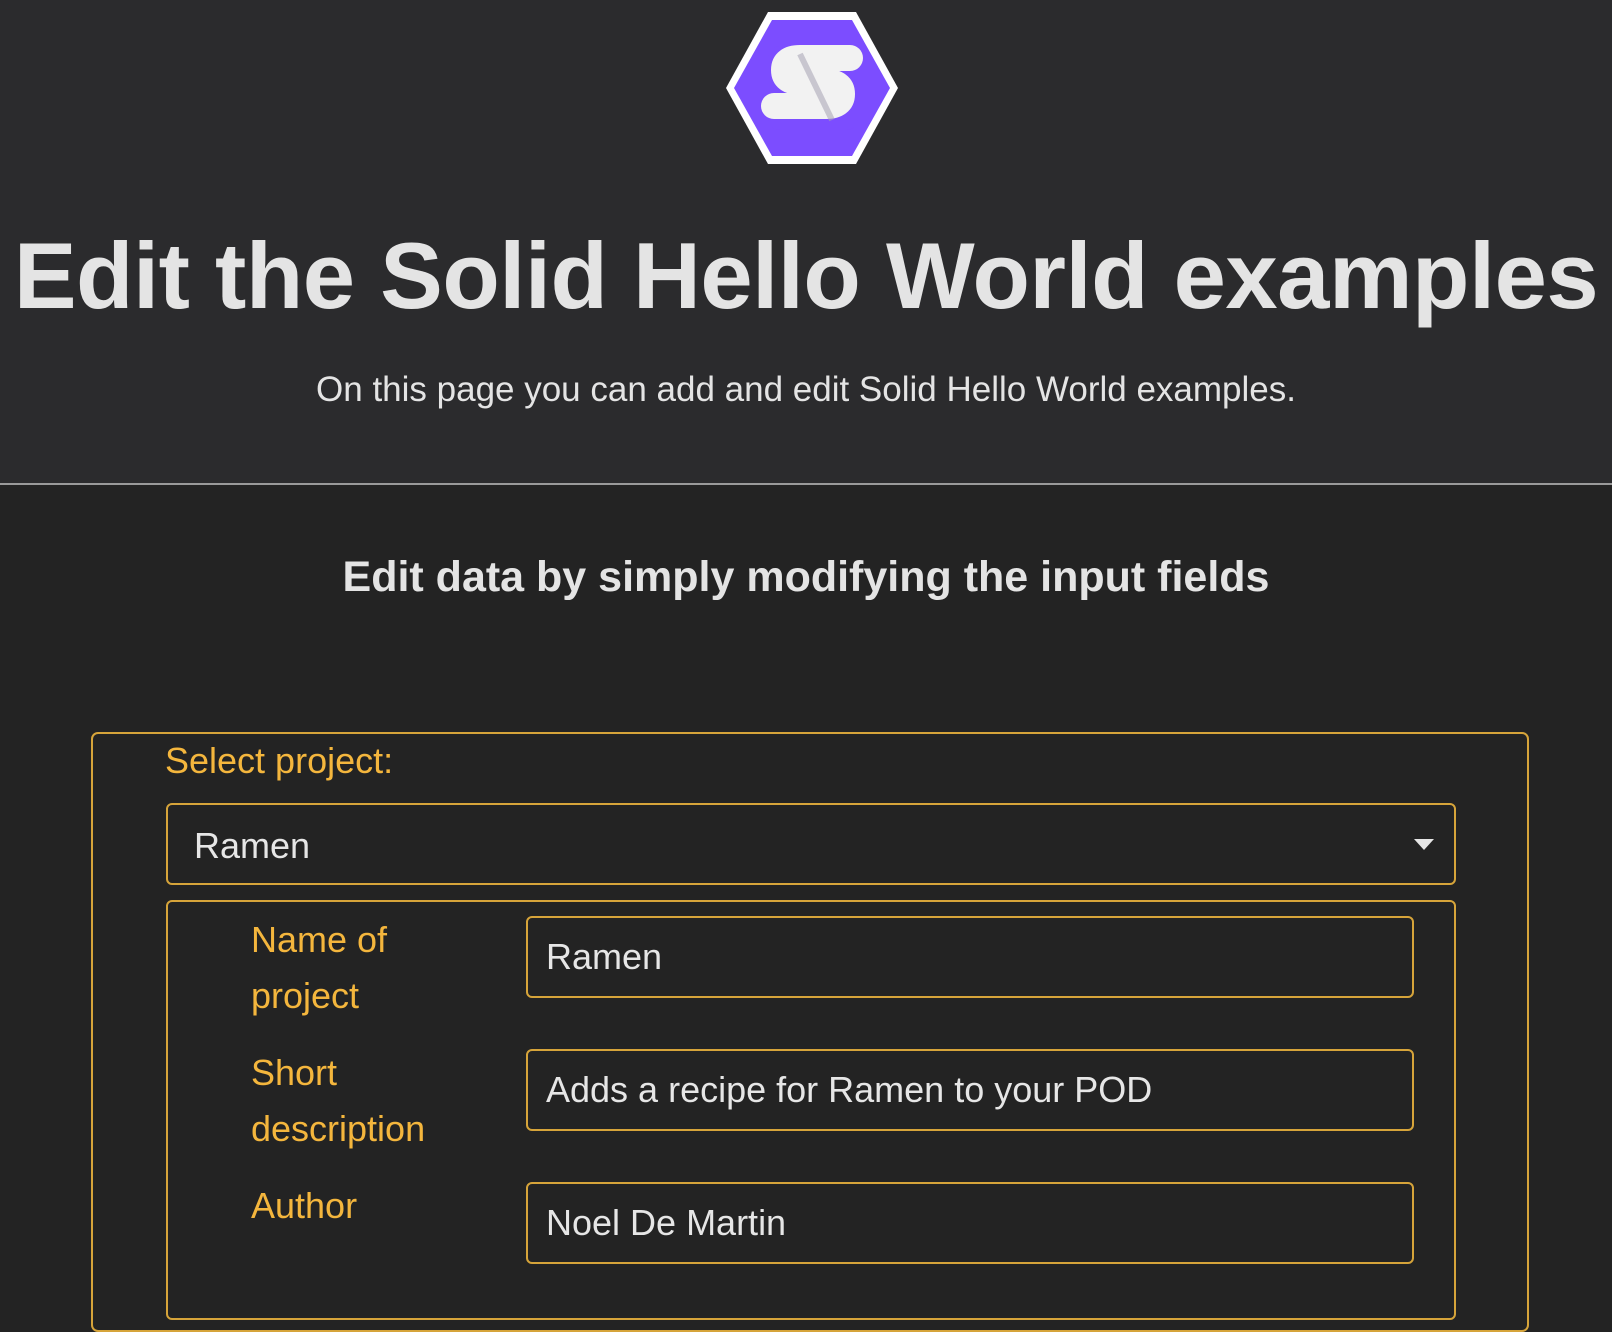  Describe the element at coordinates (252, 845) in the screenshot. I see `project-select-value: Ramen` at that location.